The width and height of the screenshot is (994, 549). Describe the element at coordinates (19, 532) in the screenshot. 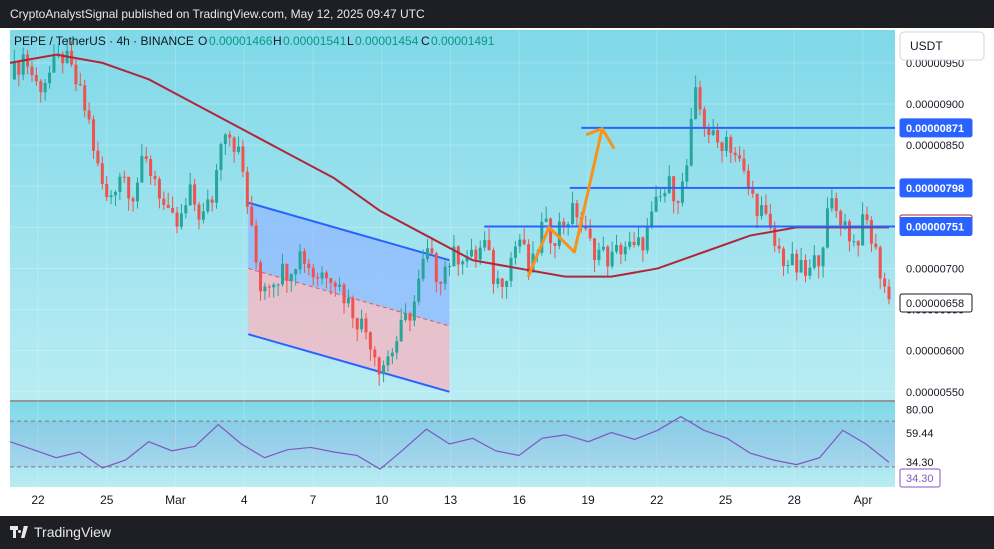

I see `tradingview-logo-icon` at that location.